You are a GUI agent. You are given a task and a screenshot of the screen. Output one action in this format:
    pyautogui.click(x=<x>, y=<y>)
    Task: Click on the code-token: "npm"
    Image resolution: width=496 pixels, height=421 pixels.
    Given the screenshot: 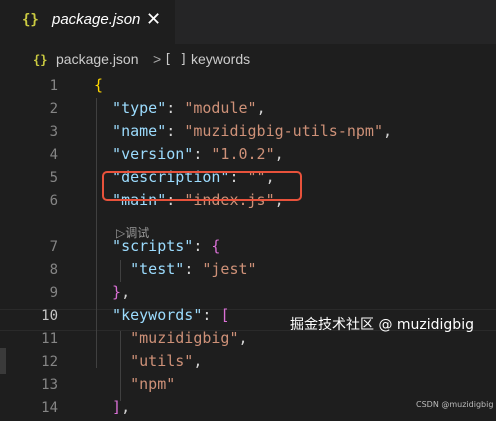 What is the action you would take?
    pyautogui.click(x=135, y=384)
    